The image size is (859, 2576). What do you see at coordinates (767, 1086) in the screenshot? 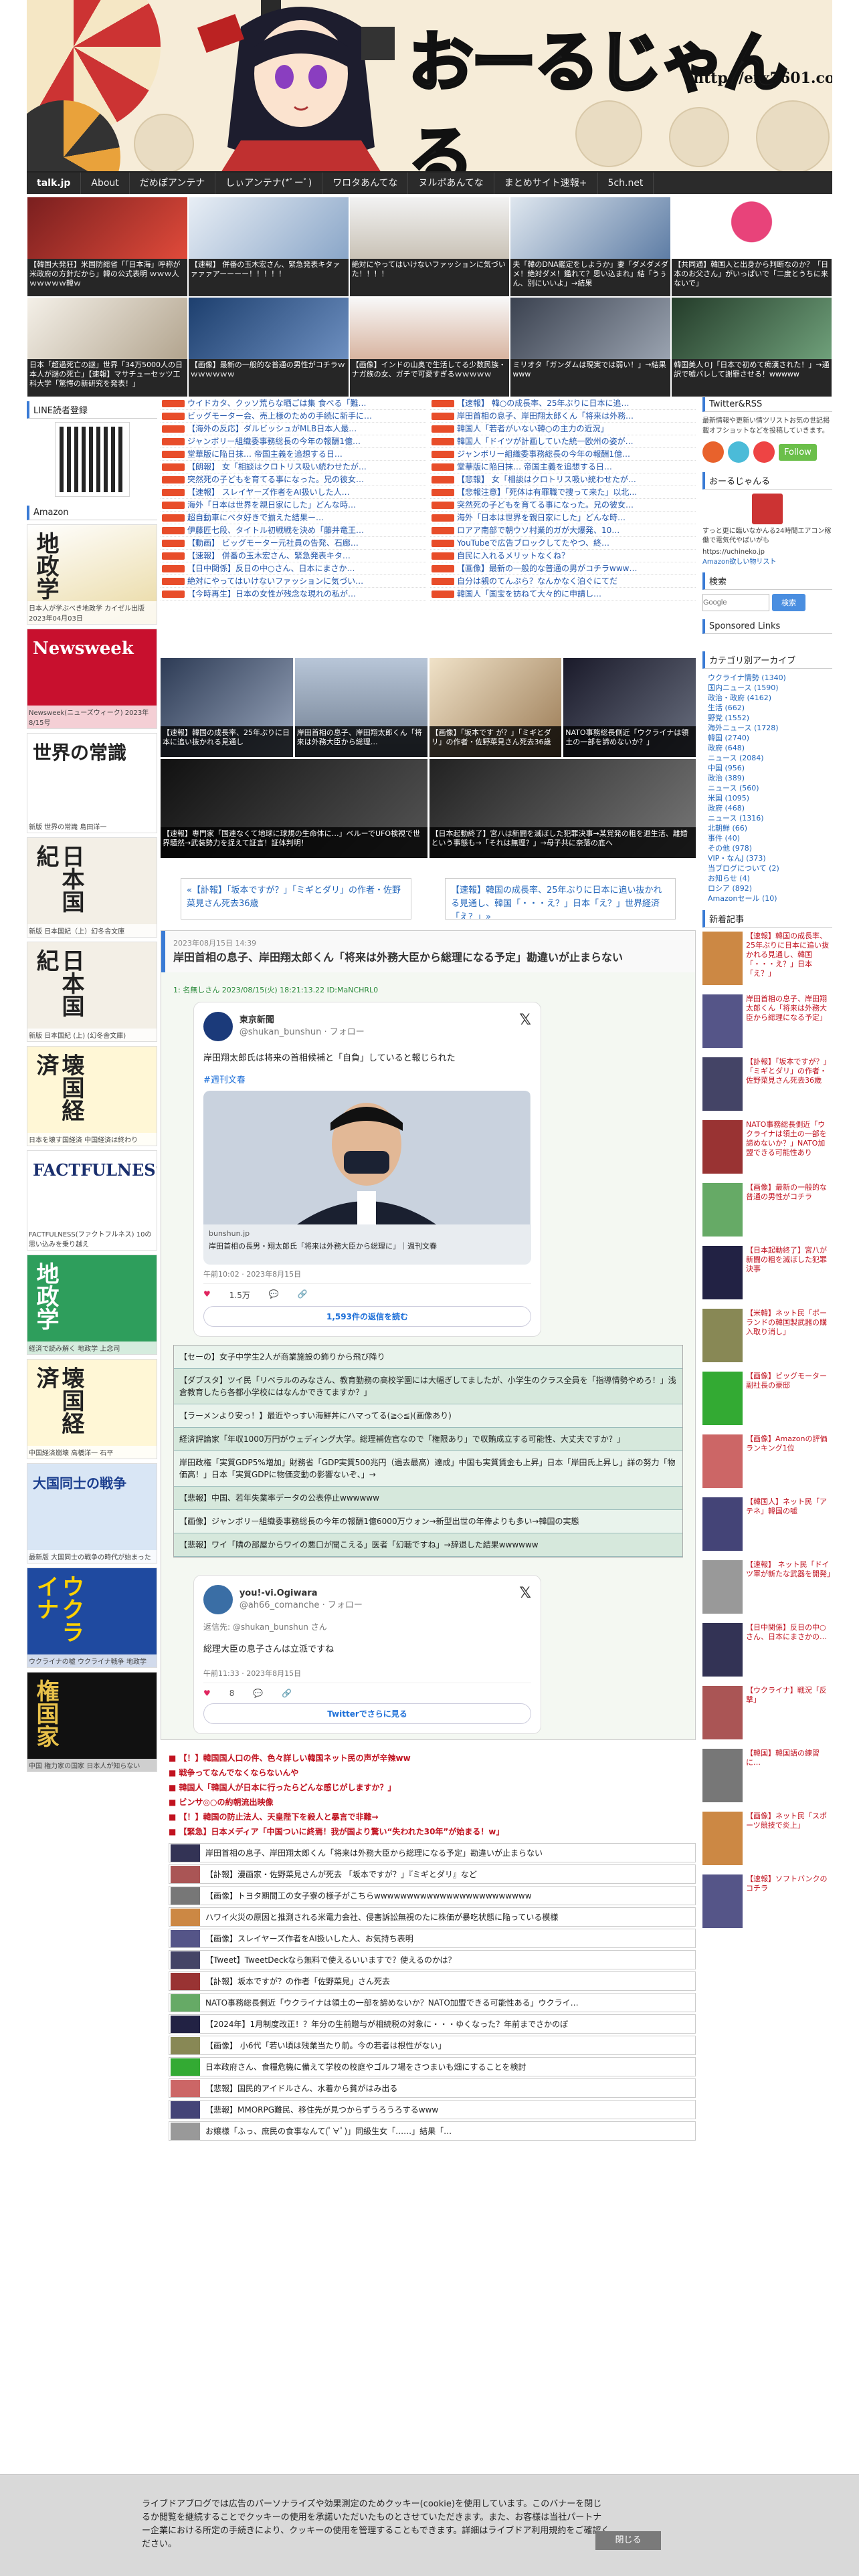
I see `new-article-item: 【訃報】「坂本ですが？」「ミギとダリ」の作者・佐野菜見さん死去36歳` at bounding box center [767, 1086].